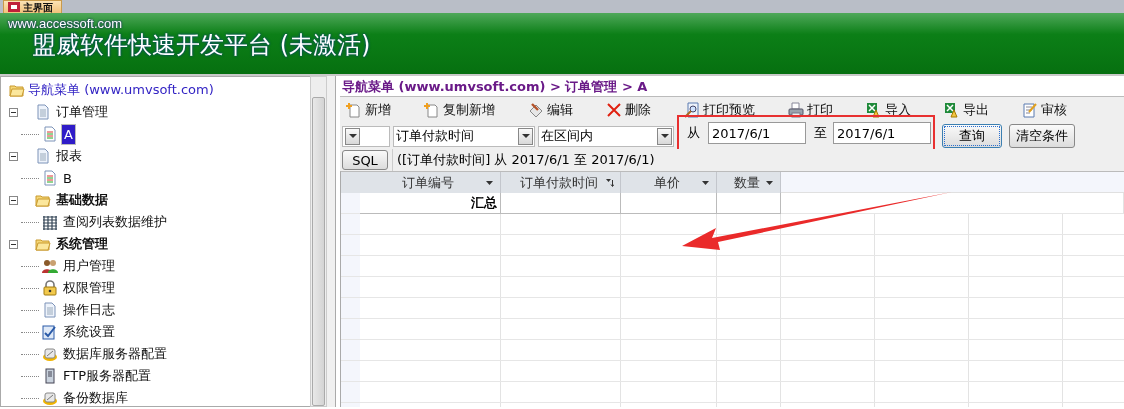  I want to click on users-icon, so click(50, 266).